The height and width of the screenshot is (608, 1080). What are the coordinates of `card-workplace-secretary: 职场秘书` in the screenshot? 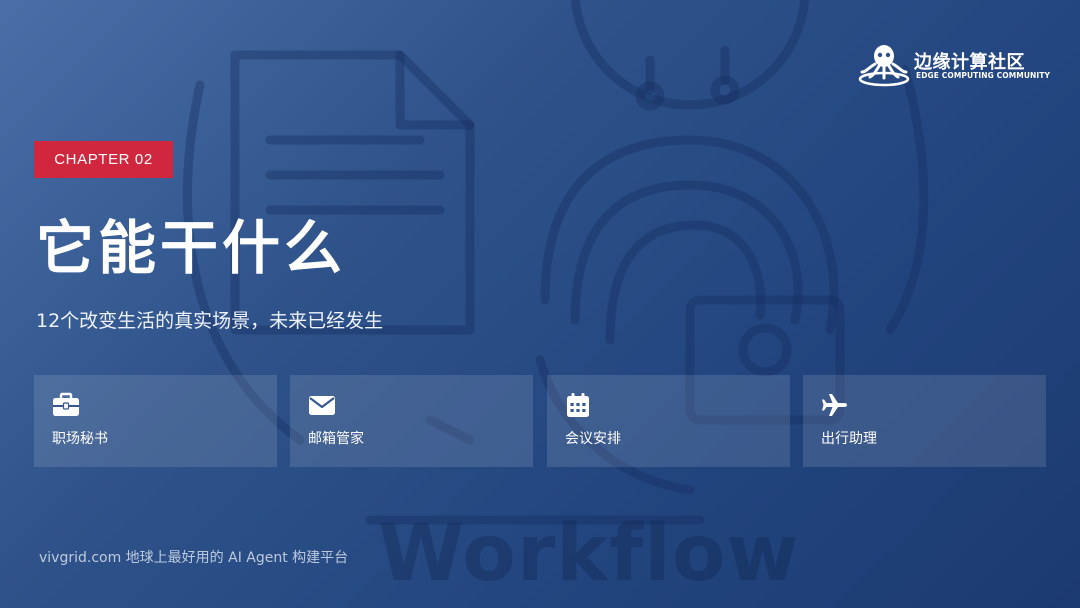 It's located at (155, 421).